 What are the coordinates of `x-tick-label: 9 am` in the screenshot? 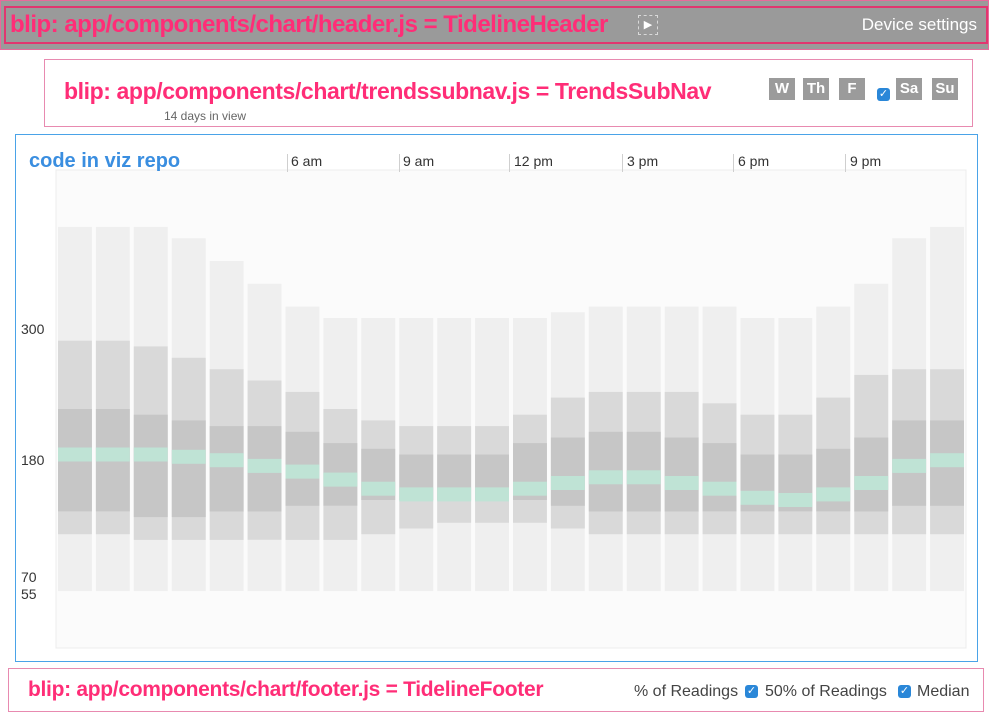 It's located at (419, 161).